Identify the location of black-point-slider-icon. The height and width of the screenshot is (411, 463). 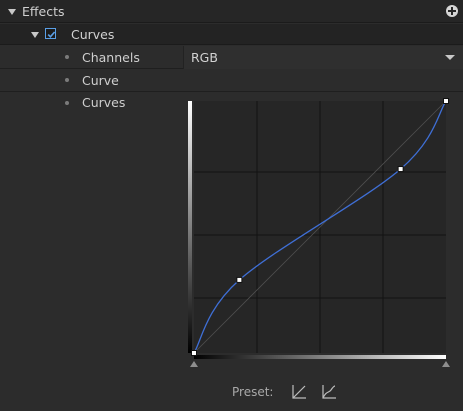
(194, 364).